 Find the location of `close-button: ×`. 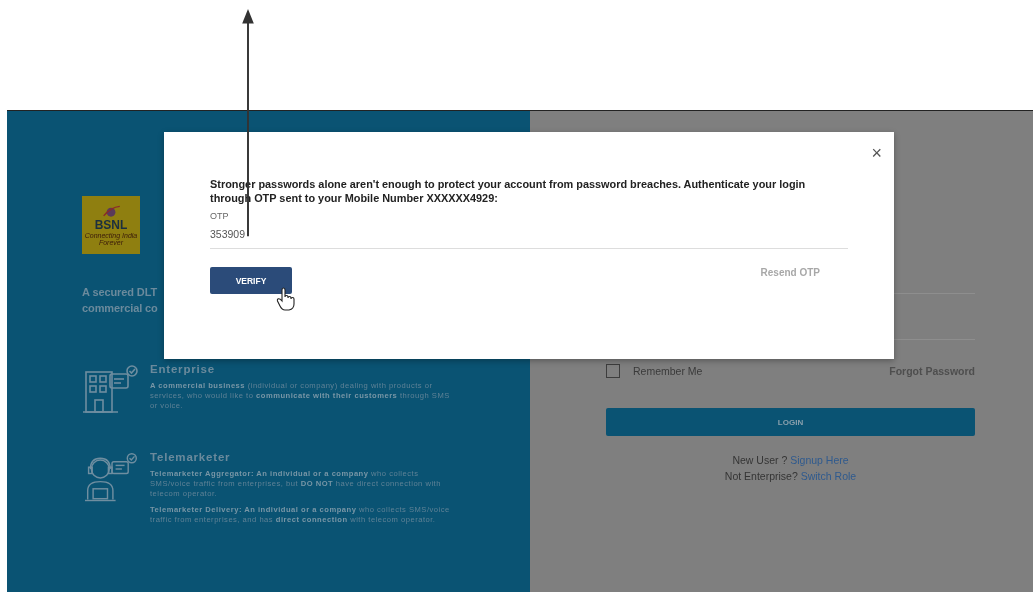

close-button: × is located at coordinates (876, 153).